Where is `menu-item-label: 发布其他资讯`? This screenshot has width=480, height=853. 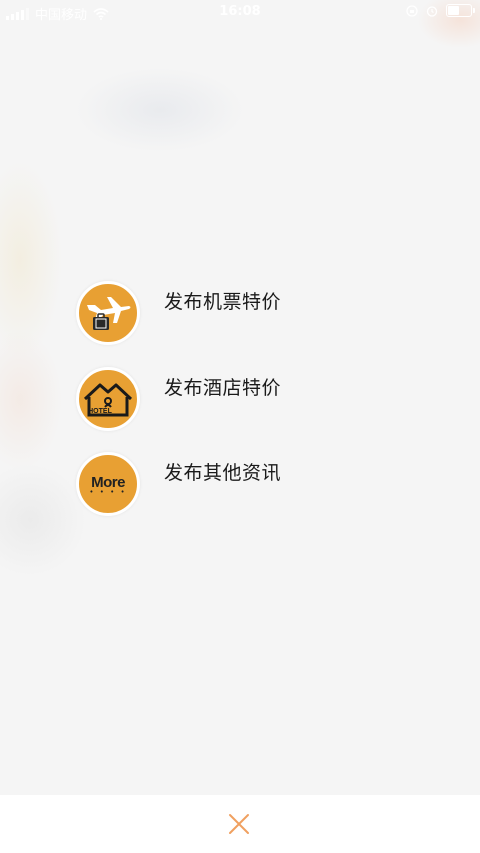
menu-item-label: 发布其他资讯 is located at coordinates (223, 473).